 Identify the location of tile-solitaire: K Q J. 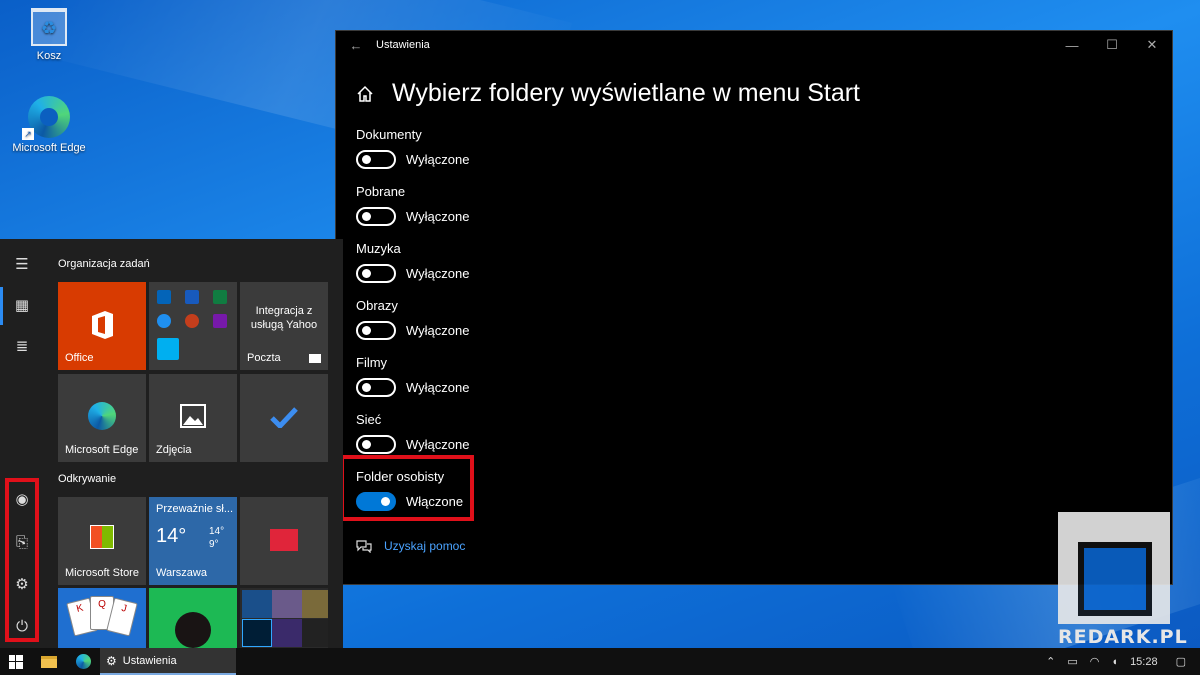
(102, 618).